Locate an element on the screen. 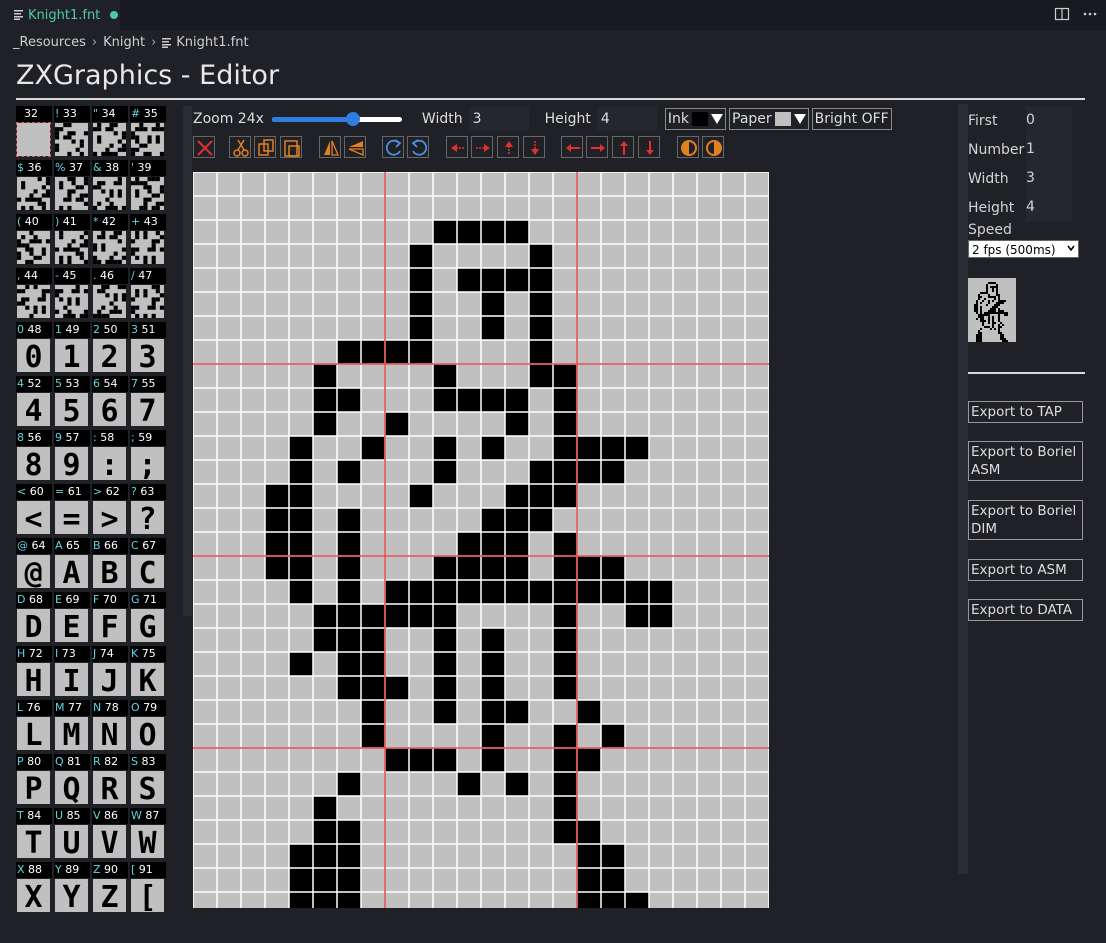 The width and height of the screenshot is (1106, 943). char-cell: ; 59; is located at coordinates (148, 455).